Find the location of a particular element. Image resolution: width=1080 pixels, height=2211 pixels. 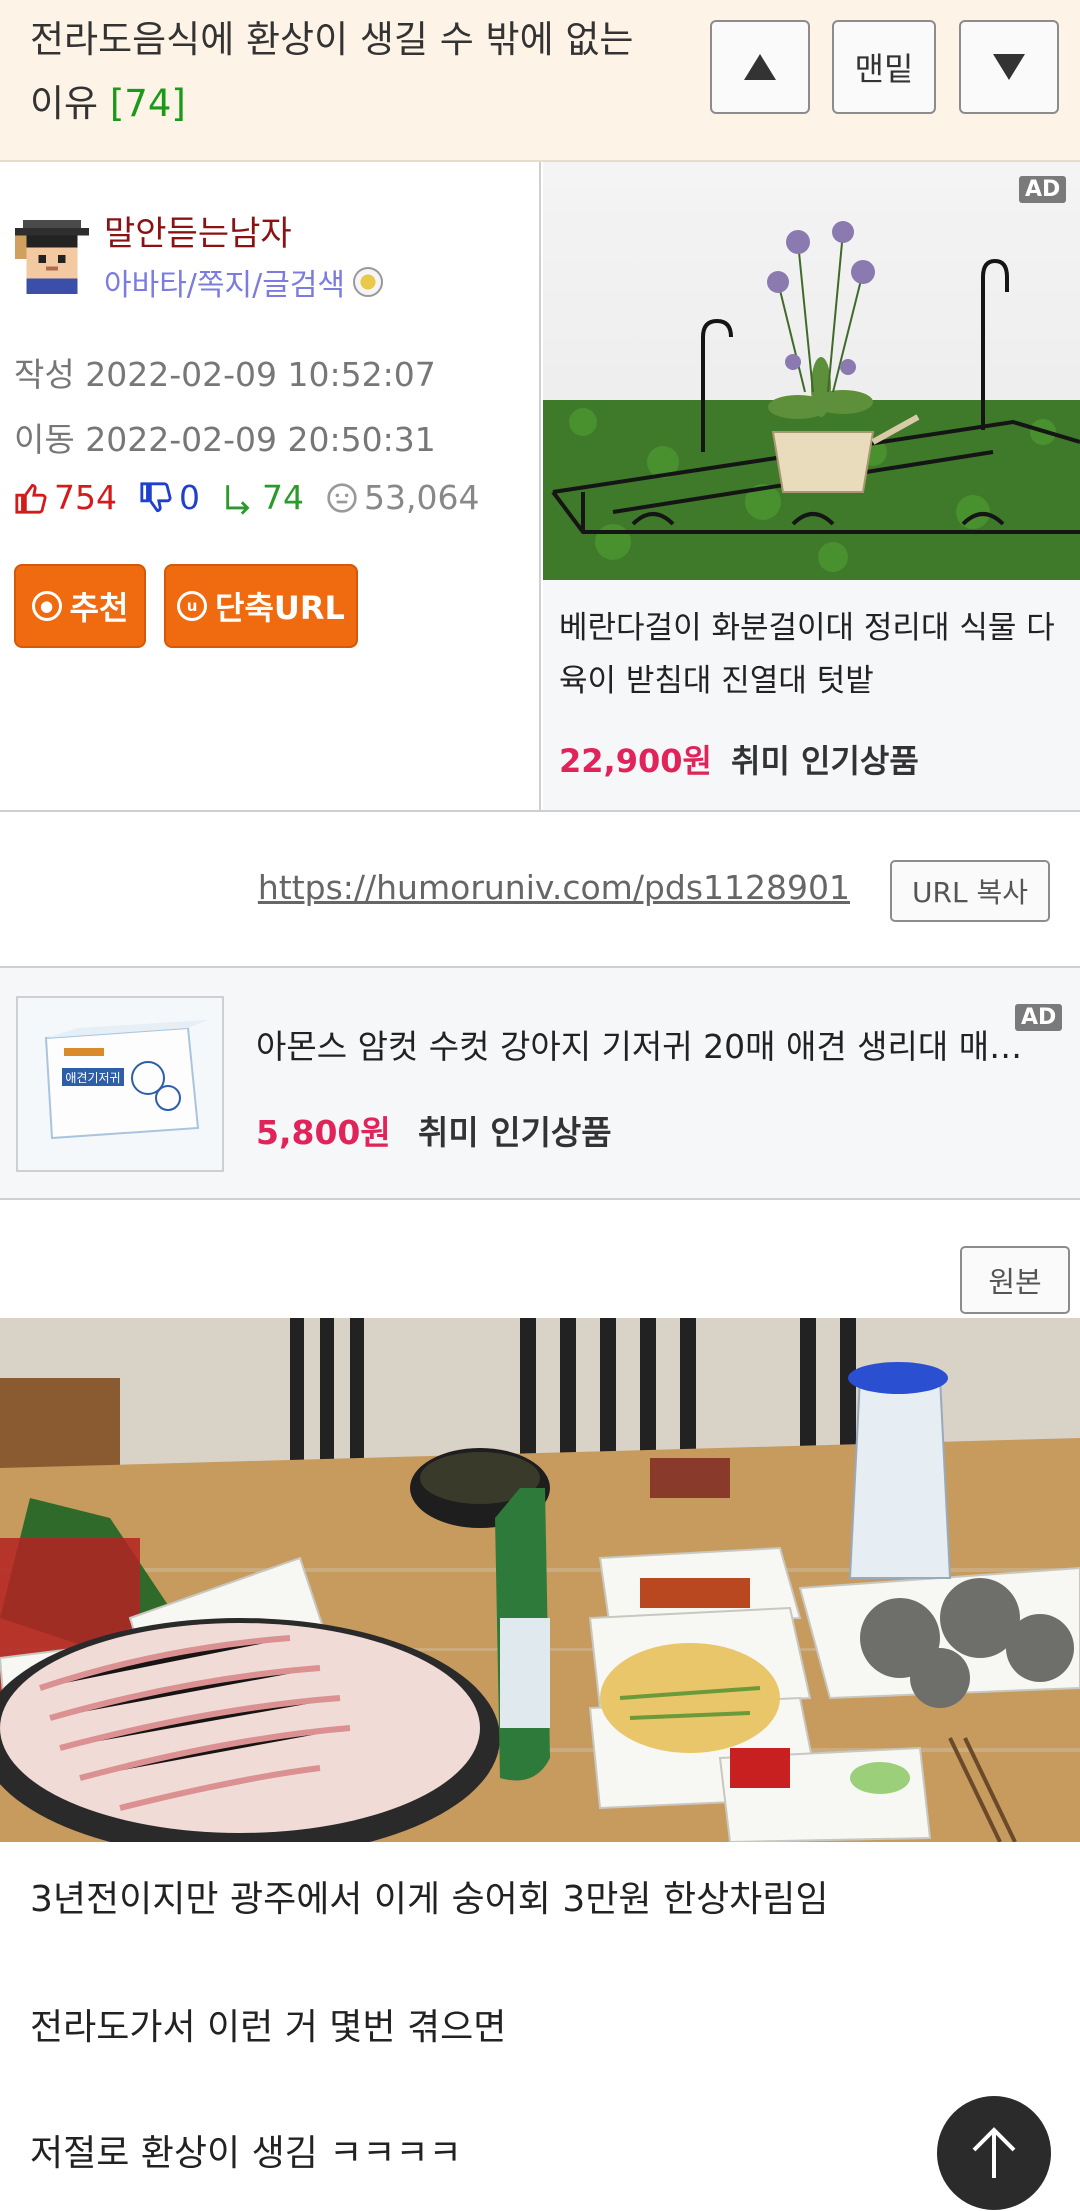

ad-price: 22,900원 is located at coordinates (635, 761).